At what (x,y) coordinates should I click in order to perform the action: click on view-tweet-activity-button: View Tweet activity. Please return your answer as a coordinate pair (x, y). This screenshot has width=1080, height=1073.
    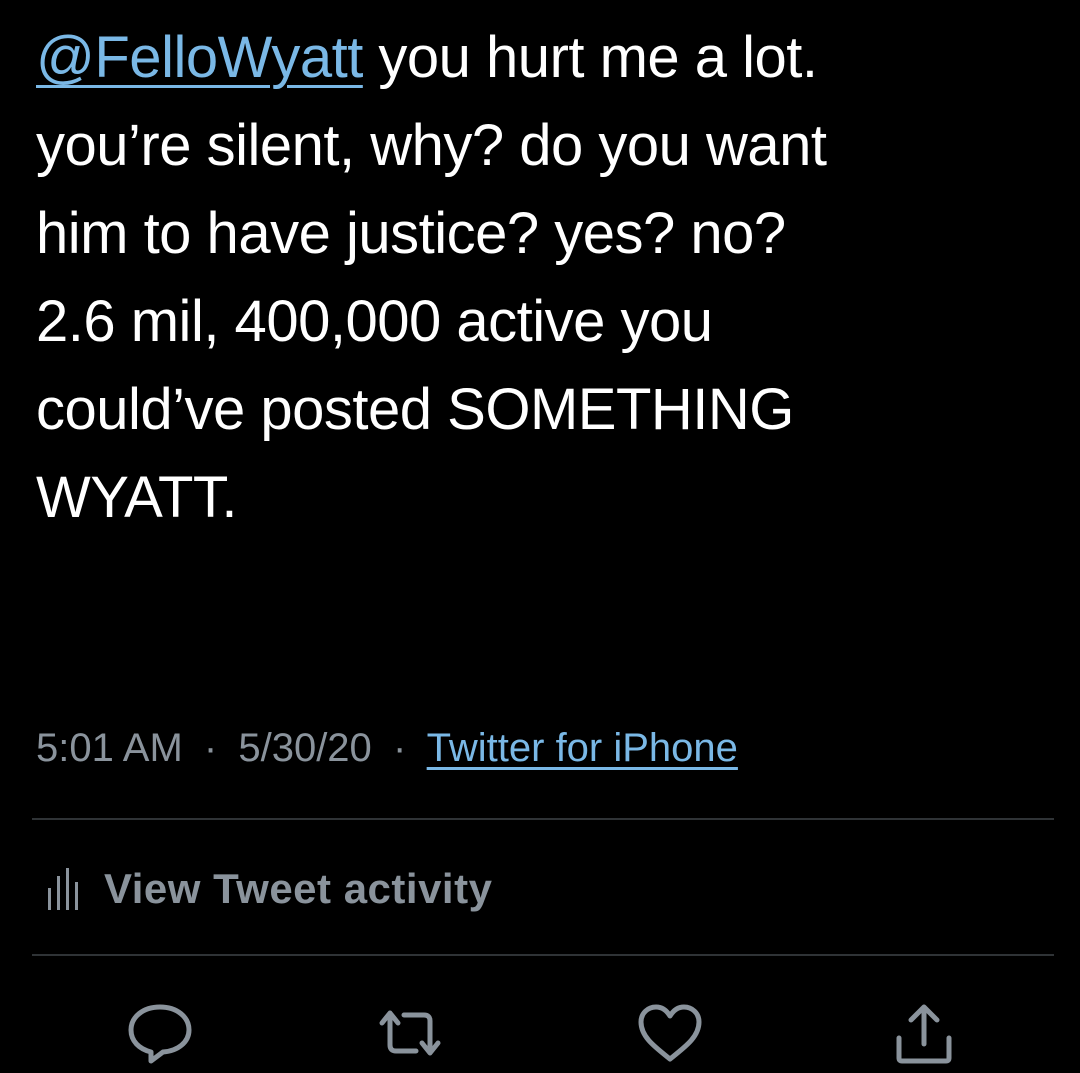
    Looking at the image, I should click on (266, 889).